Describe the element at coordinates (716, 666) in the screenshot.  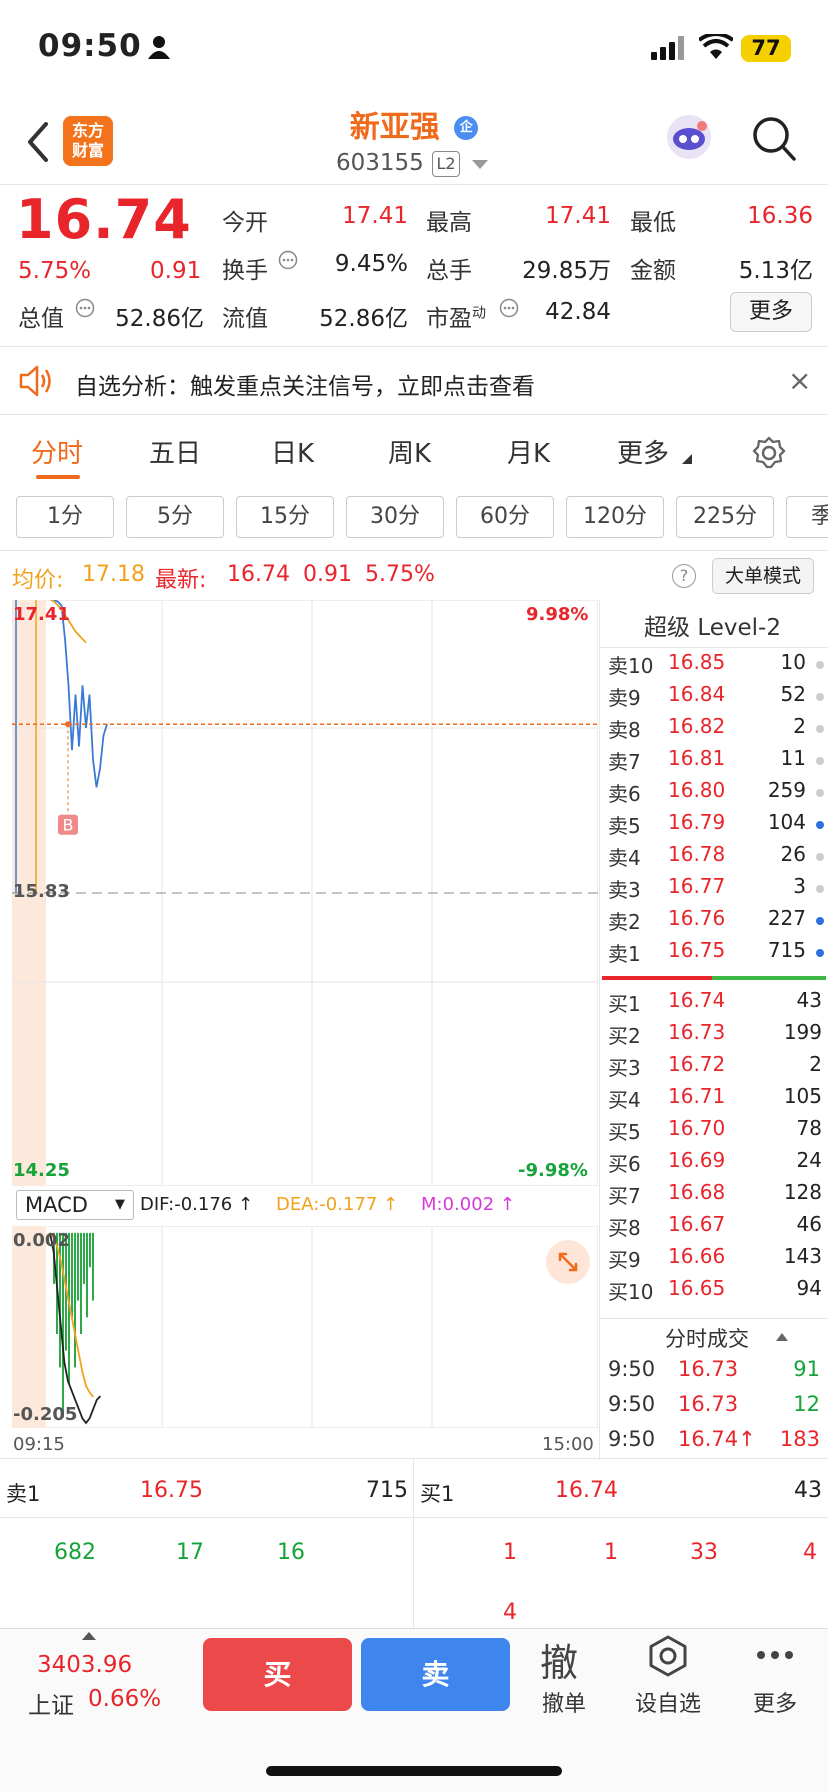
I see `order-book-row: 卖10 16.85 10` at that location.